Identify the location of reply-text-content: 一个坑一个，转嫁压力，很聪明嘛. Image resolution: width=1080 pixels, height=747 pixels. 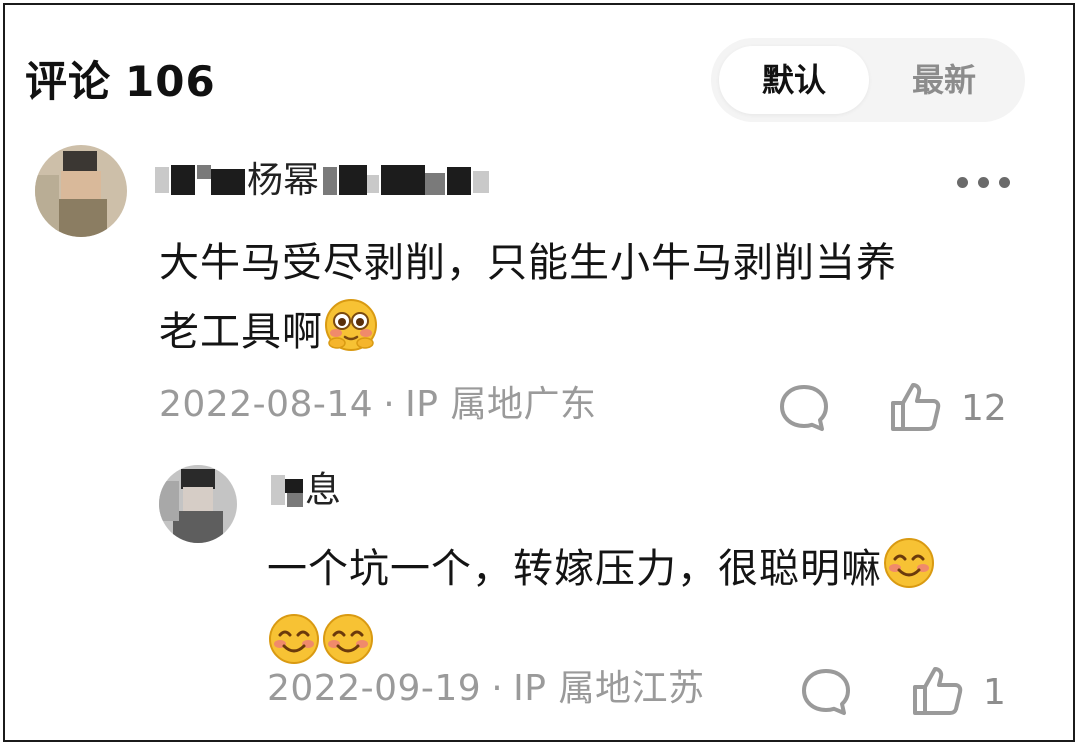
(574, 569).